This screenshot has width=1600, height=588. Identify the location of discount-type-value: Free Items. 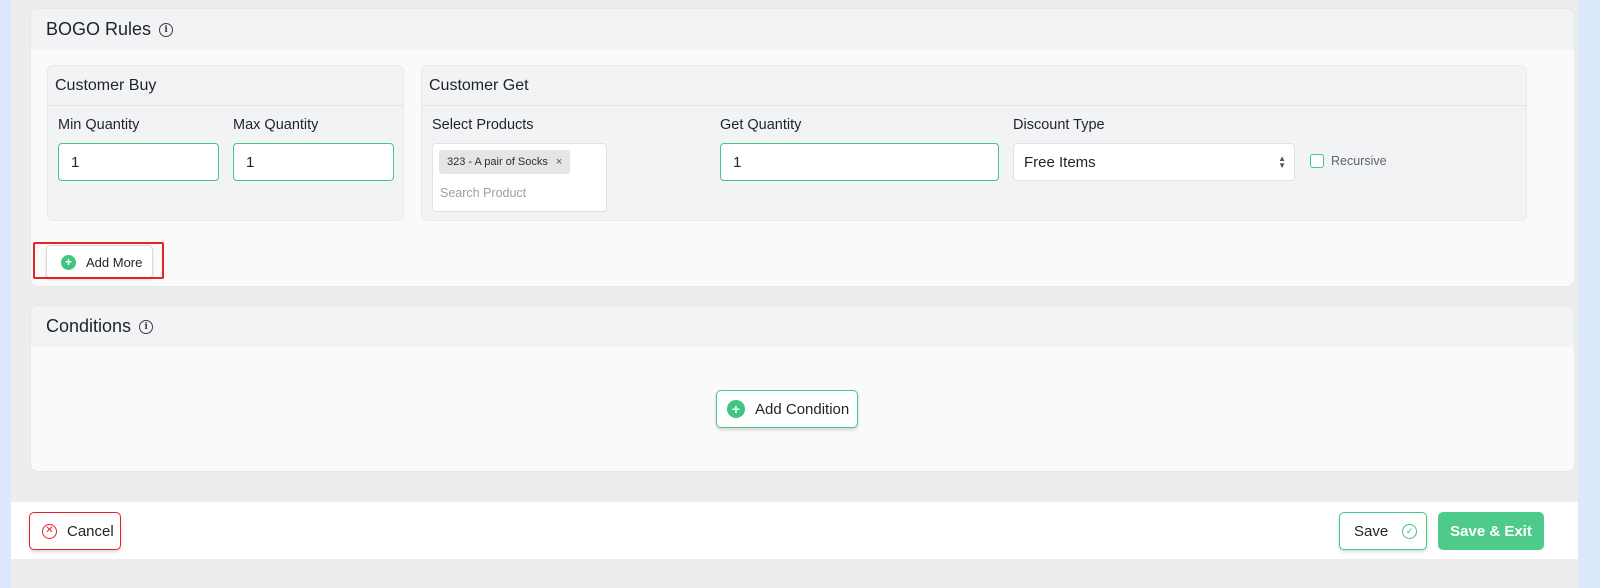
(1060, 162).